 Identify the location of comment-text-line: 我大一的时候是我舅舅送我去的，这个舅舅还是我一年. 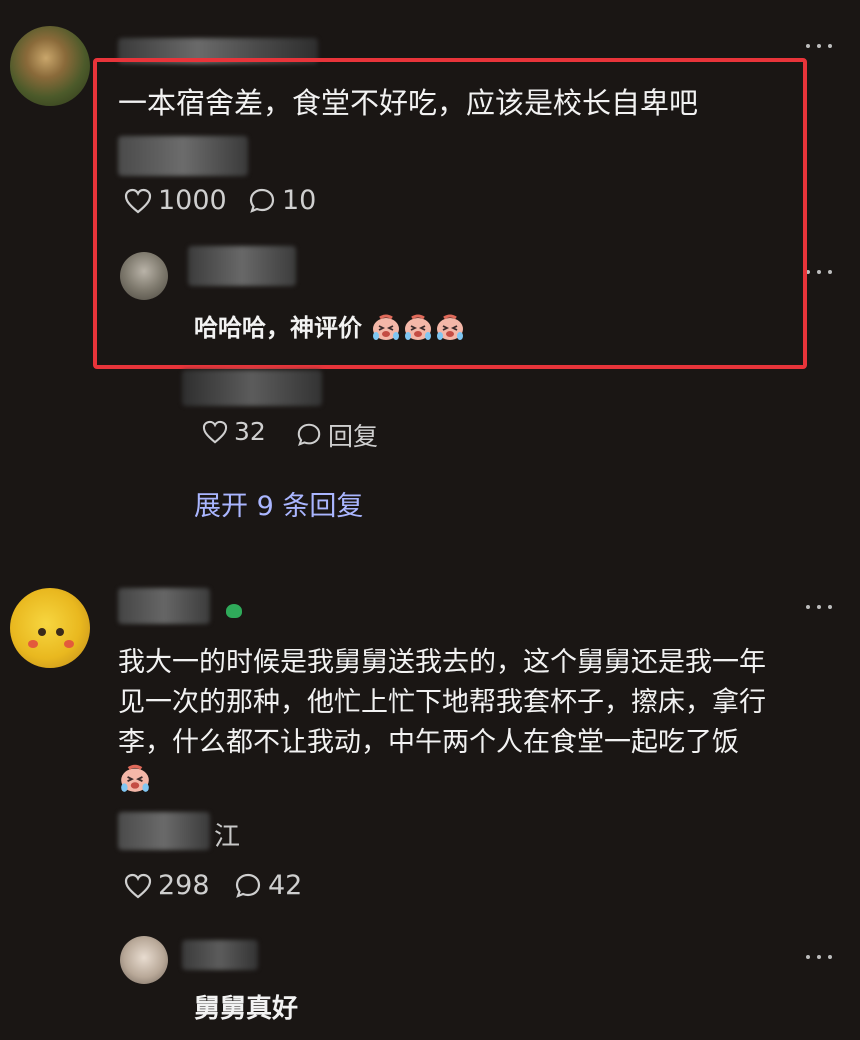
(442, 662).